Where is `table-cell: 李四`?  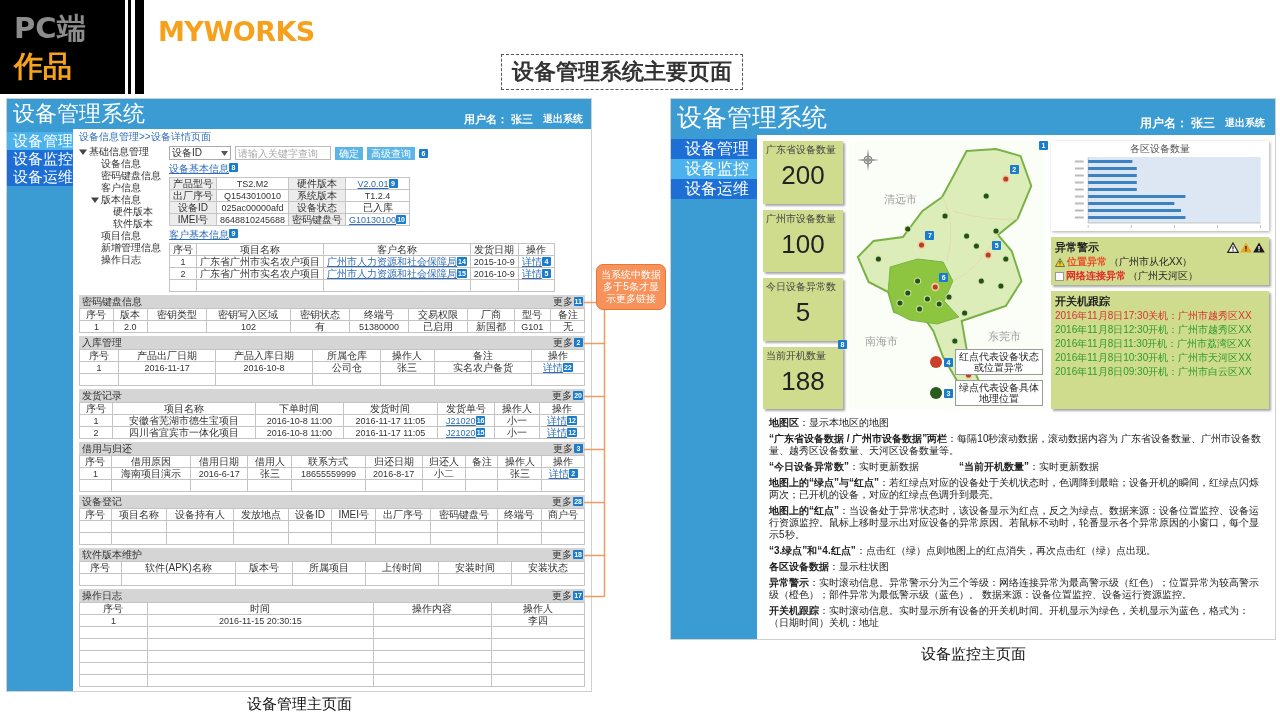 table-cell: 李四 is located at coordinates (538, 620).